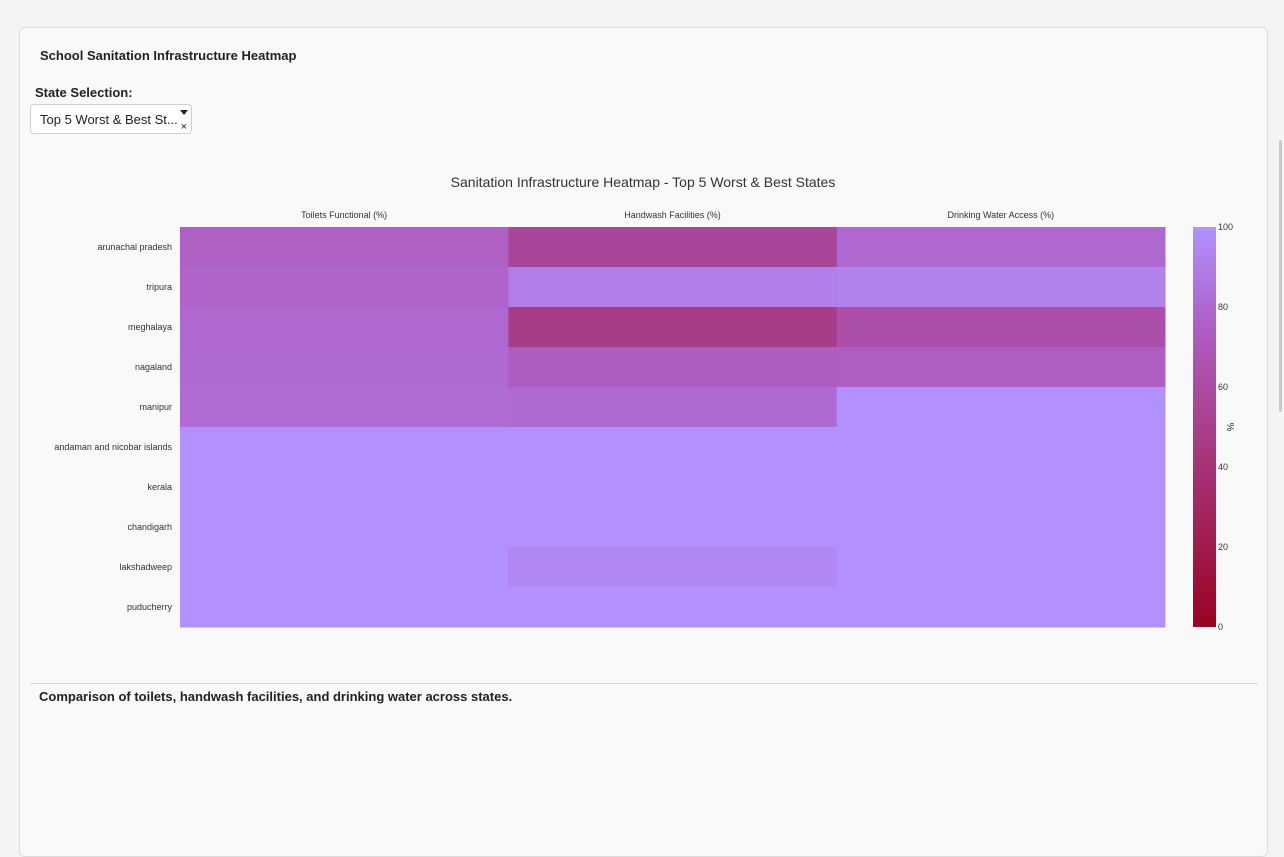 The height and width of the screenshot is (857, 1284). Describe the element at coordinates (159, 287) in the screenshot. I see `row-label: tripura` at that location.